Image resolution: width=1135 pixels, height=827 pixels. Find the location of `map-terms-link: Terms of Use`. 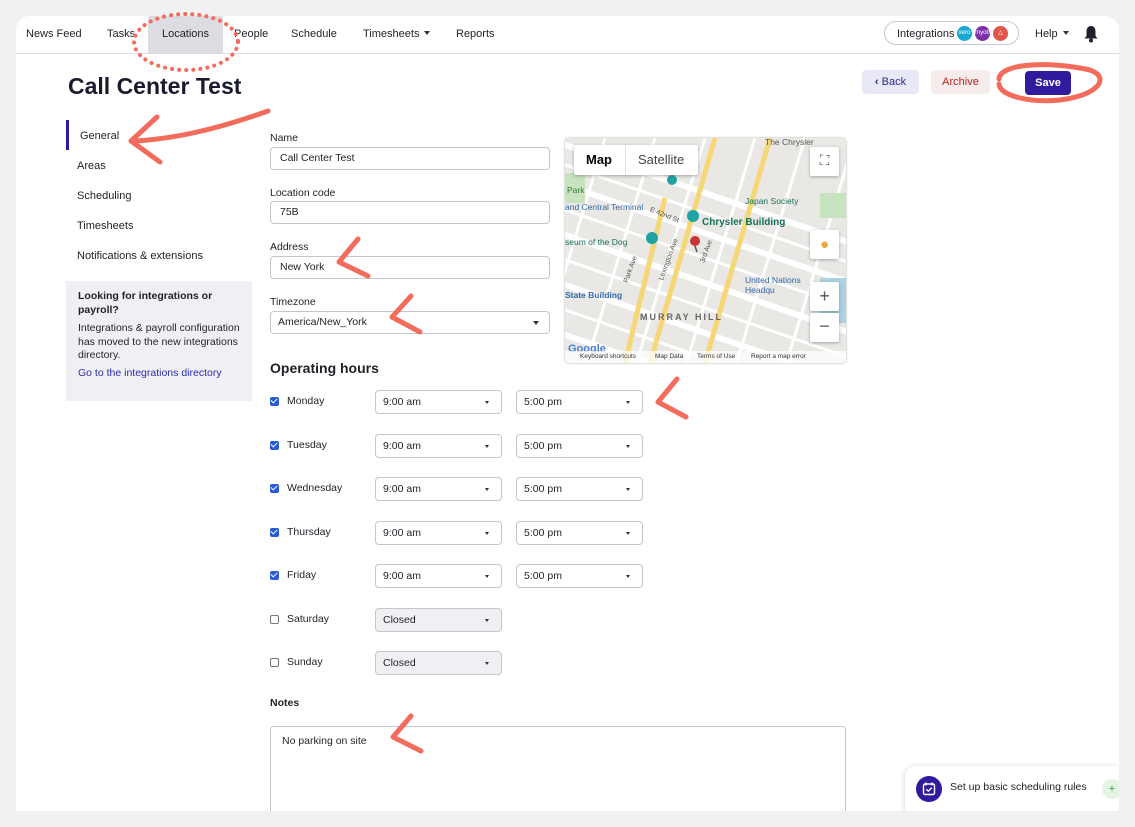

map-terms-link: Terms of Use is located at coordinates (716, 357).